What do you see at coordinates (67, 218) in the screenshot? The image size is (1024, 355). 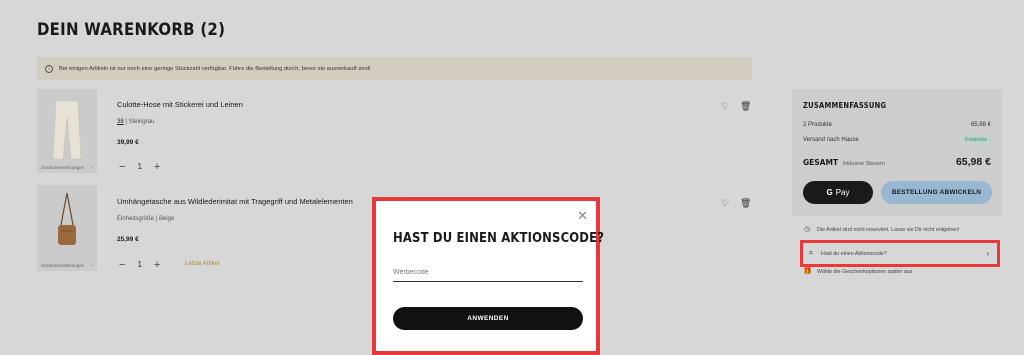 I see `bag-image` at bounding box center [67, 218].